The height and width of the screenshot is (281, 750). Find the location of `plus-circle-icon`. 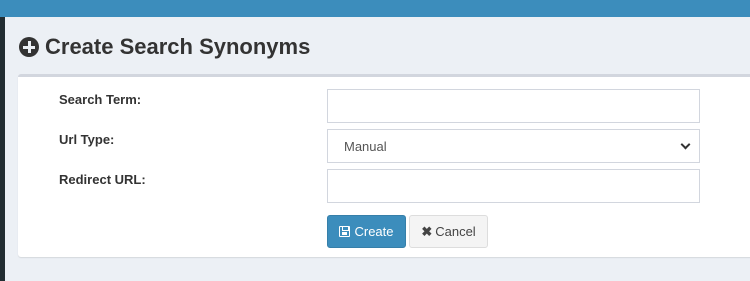

plus-circle-icon is located at coordinates (29, 47).